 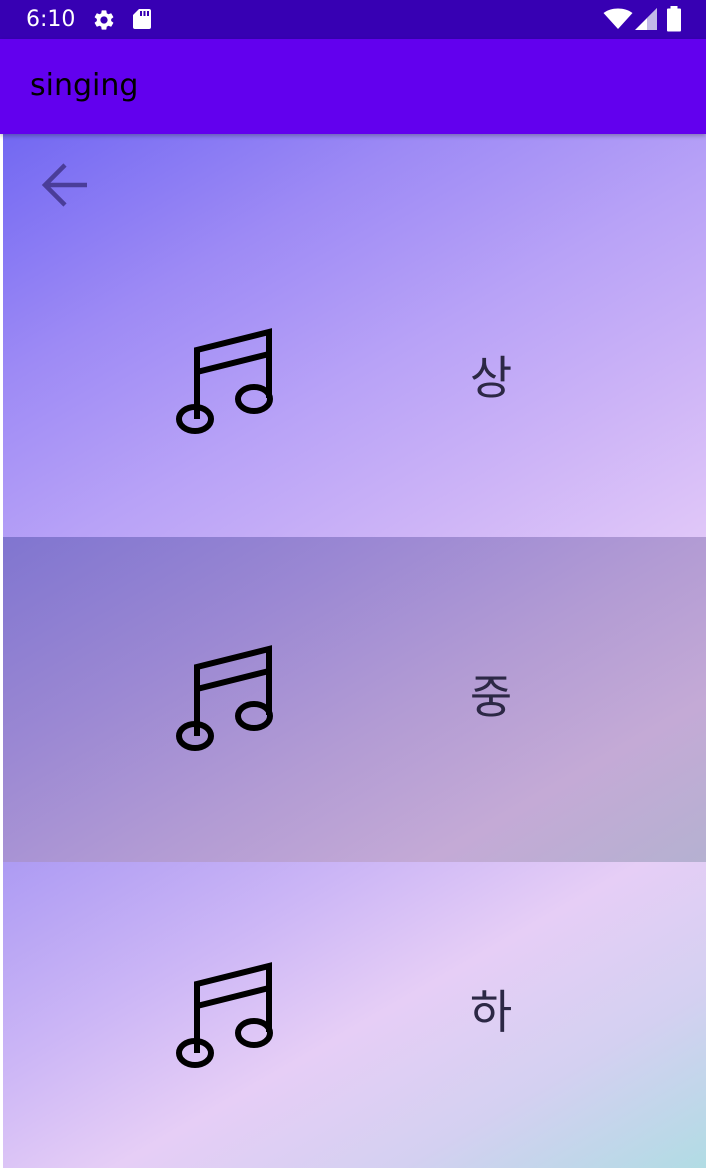 I want to click on app-bar: singing, so click(x=353, y=86).